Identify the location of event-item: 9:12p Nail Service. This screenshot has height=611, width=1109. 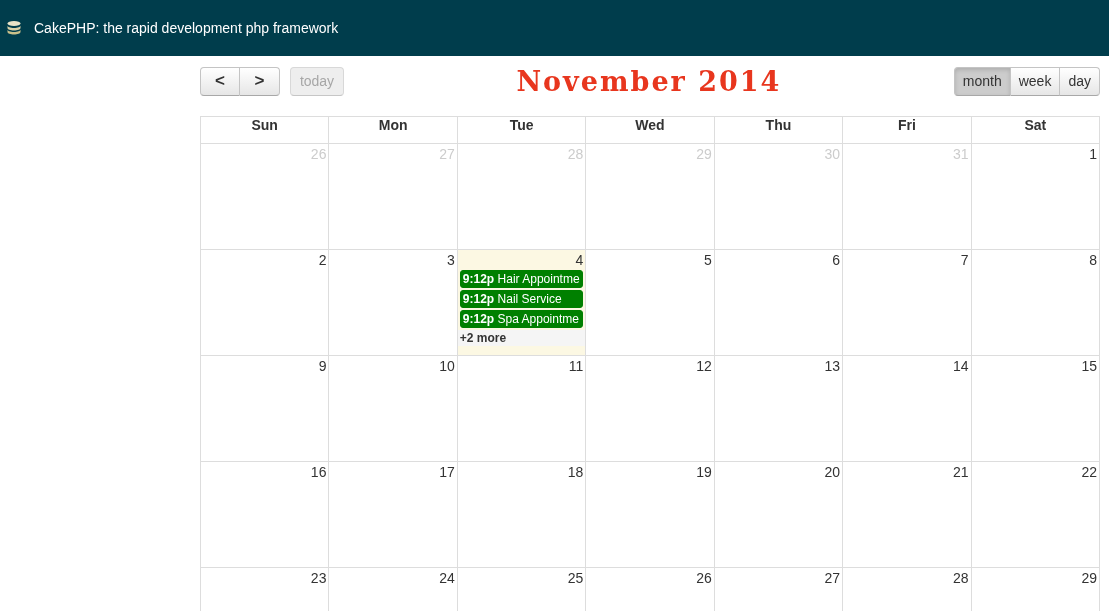
(521, 299).